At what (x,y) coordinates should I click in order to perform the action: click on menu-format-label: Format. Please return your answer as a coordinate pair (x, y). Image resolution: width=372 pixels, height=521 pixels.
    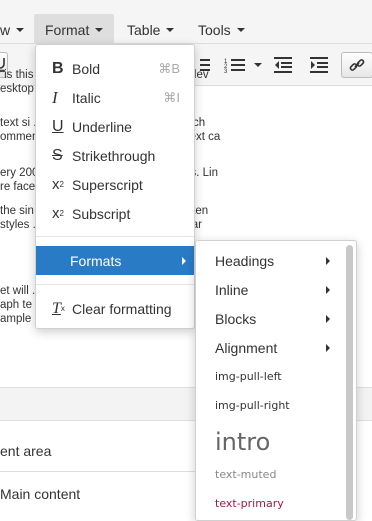
    Looking at the image, I should click on (67, 30).